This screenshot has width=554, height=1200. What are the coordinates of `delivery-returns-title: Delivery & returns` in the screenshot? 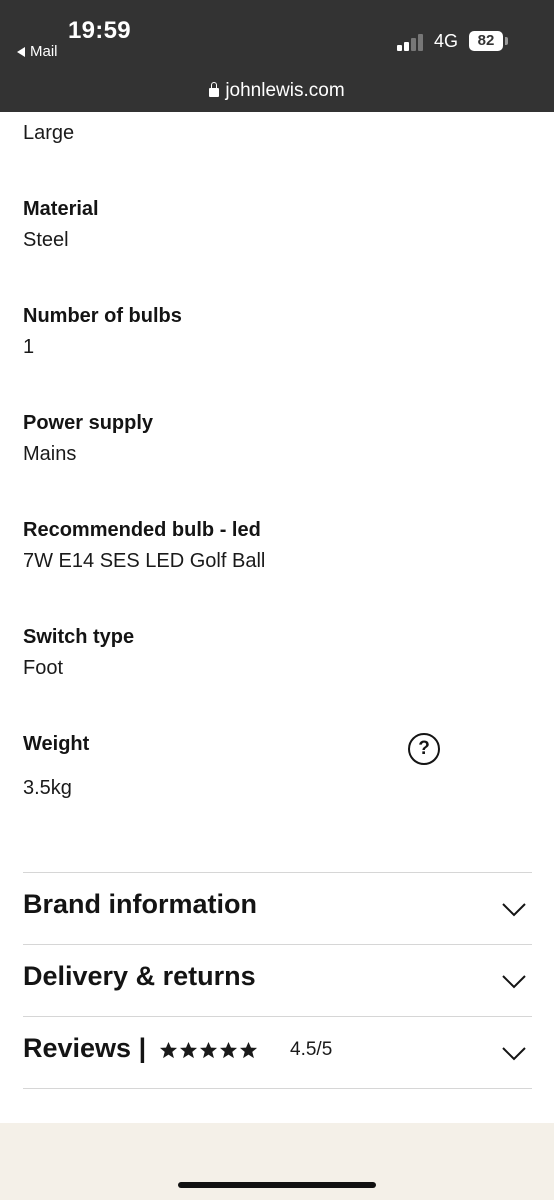 It's located at (139, 976).